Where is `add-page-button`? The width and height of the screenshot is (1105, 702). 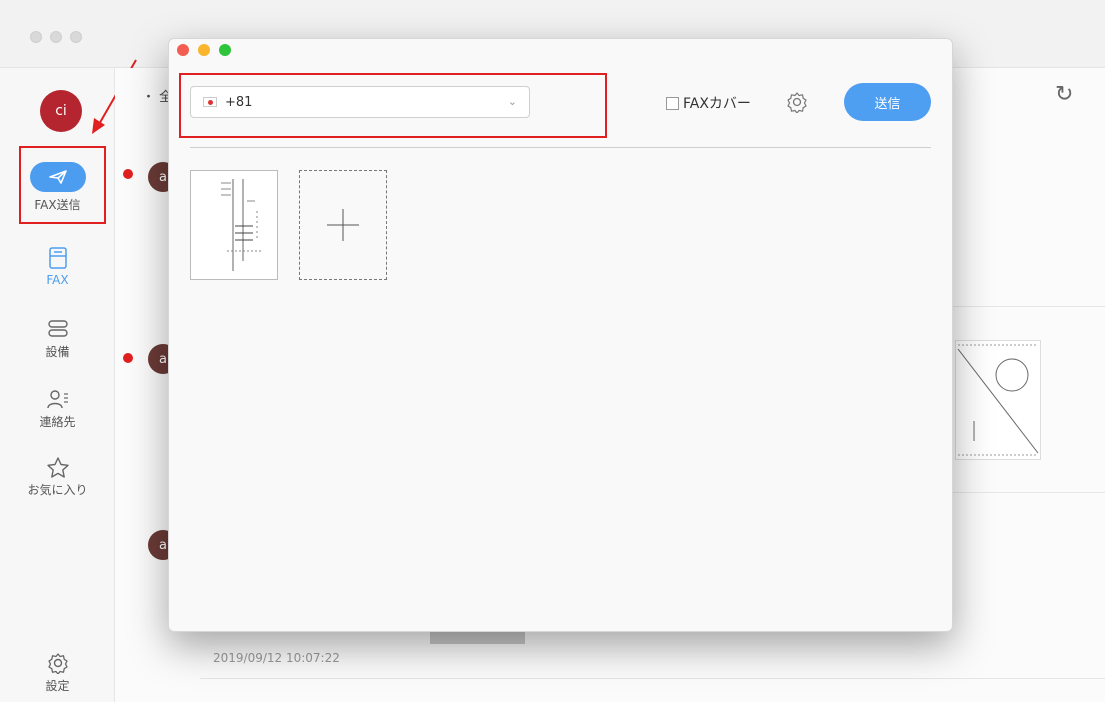 add-page-button is located at coordinates (343, 225).